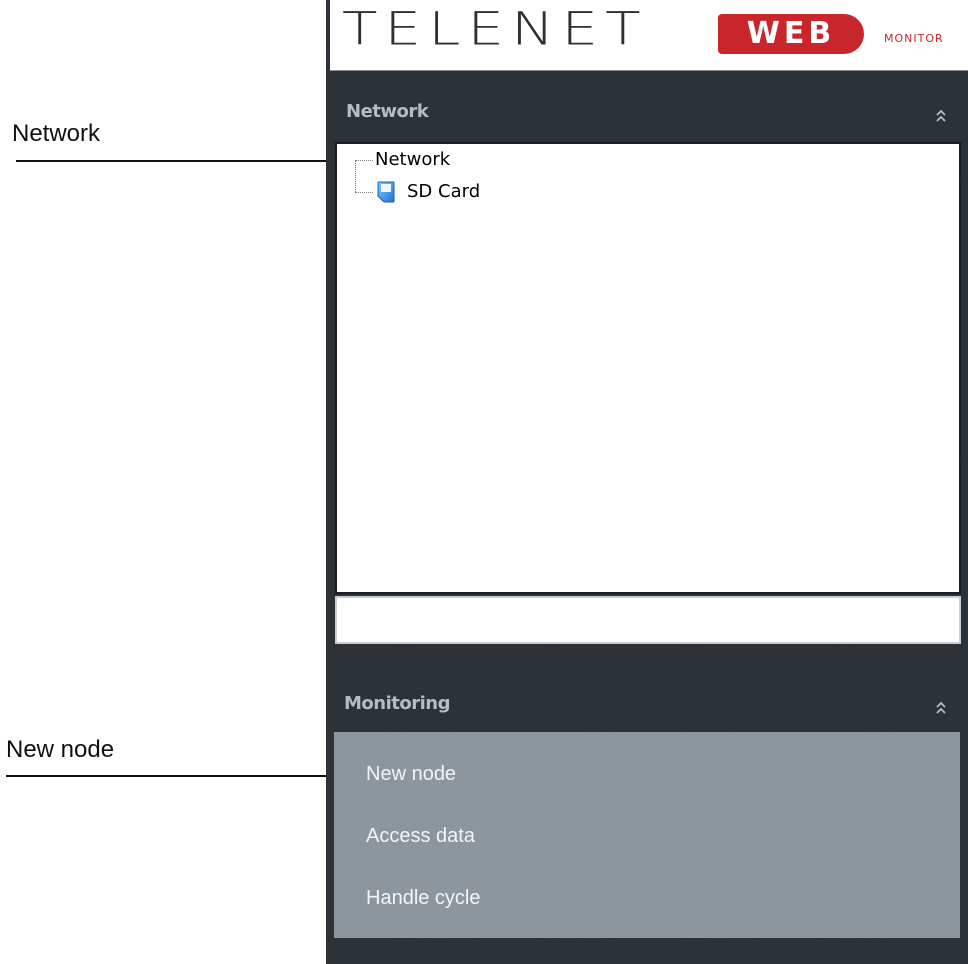  I want to click on monitoring-section-title: Monitoring, so click(397, 703).